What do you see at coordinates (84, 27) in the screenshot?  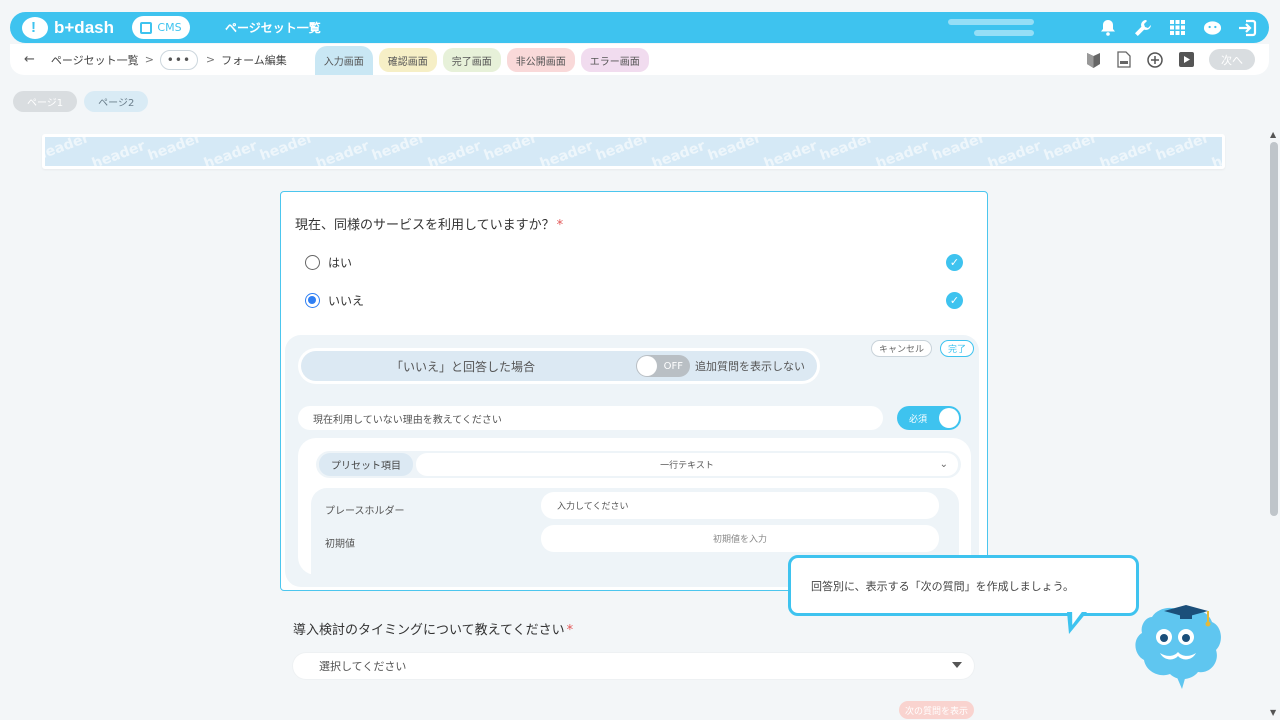 I see `logo-text: b+dash` at bounding box center [84, 27].